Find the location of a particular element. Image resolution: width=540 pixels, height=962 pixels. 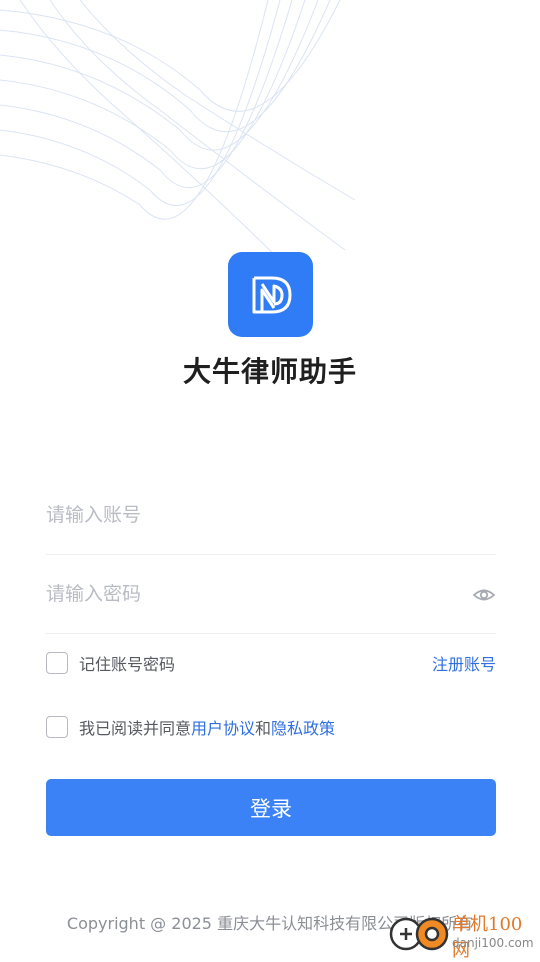

remember-row: 记住账号密码 注册账号 is located at coordinates (271, 663).